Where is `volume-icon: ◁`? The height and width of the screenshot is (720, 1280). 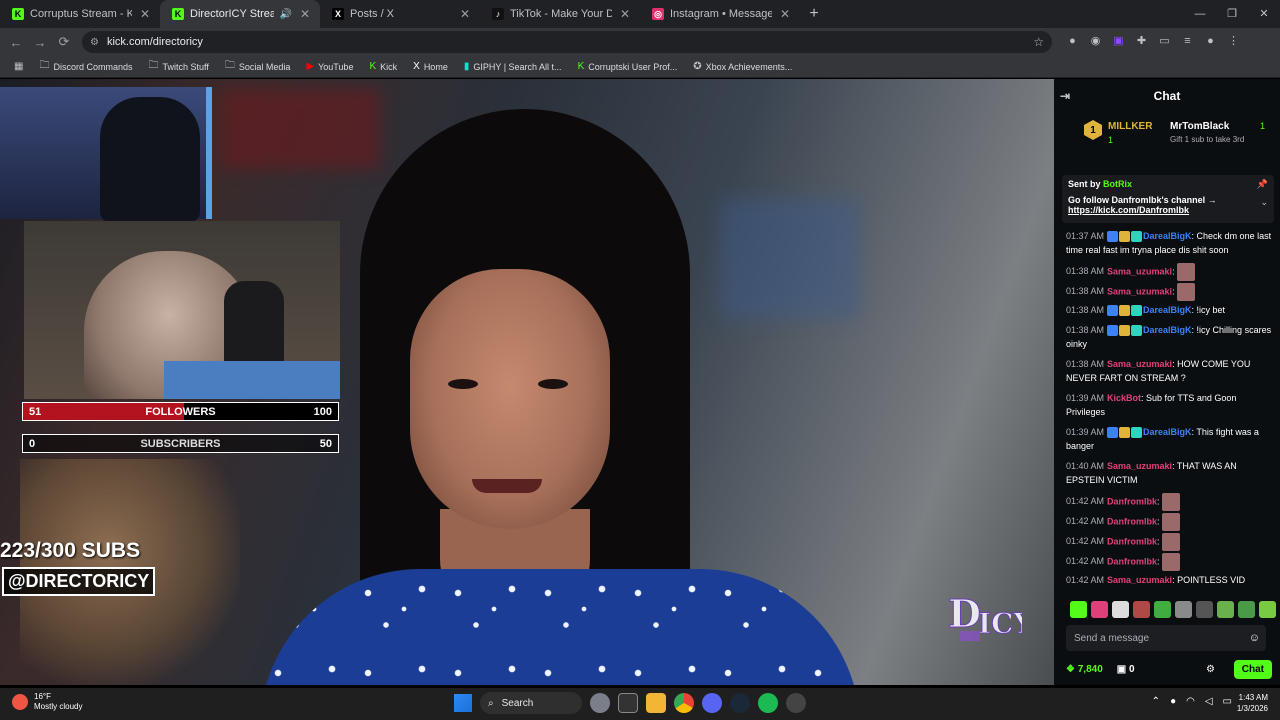
volume-icon: ◁ is located at coordinates (1209, 701).